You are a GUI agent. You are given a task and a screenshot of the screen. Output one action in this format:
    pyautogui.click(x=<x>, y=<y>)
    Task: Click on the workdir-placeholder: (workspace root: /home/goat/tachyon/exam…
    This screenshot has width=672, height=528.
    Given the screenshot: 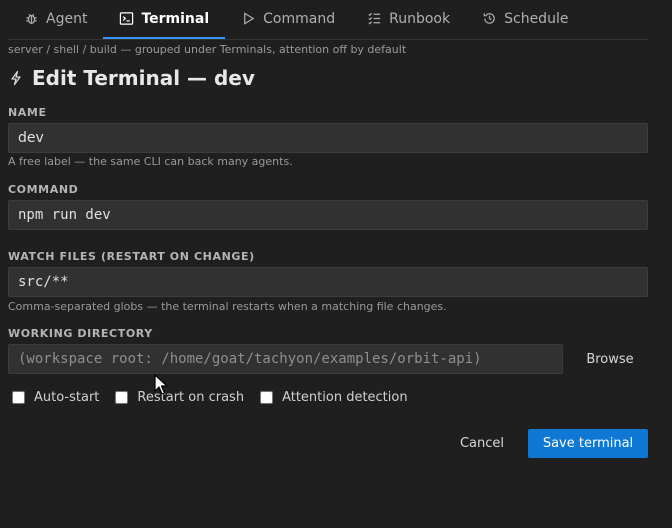 What is the action you would take?
    pyautogui.click(x=250, y=359)
    